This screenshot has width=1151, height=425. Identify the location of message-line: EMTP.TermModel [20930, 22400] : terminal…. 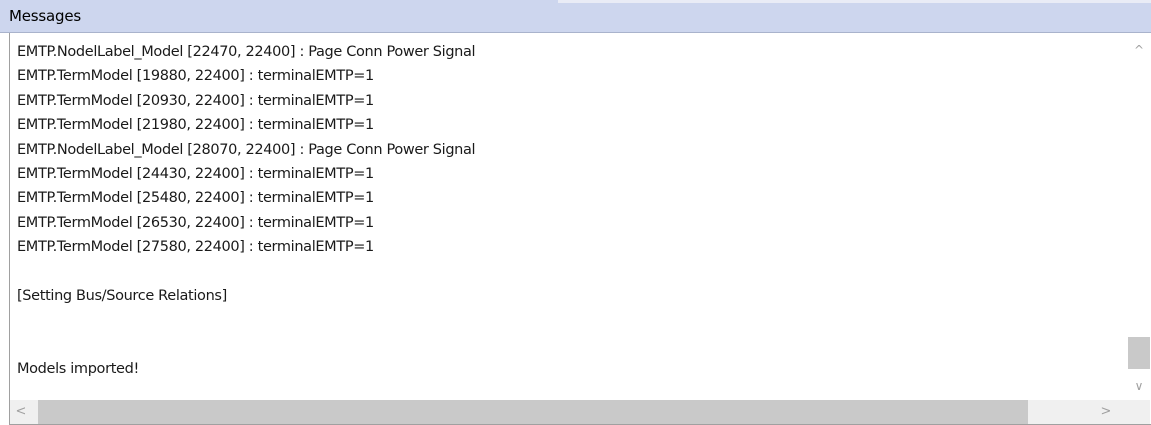
(195, 100).